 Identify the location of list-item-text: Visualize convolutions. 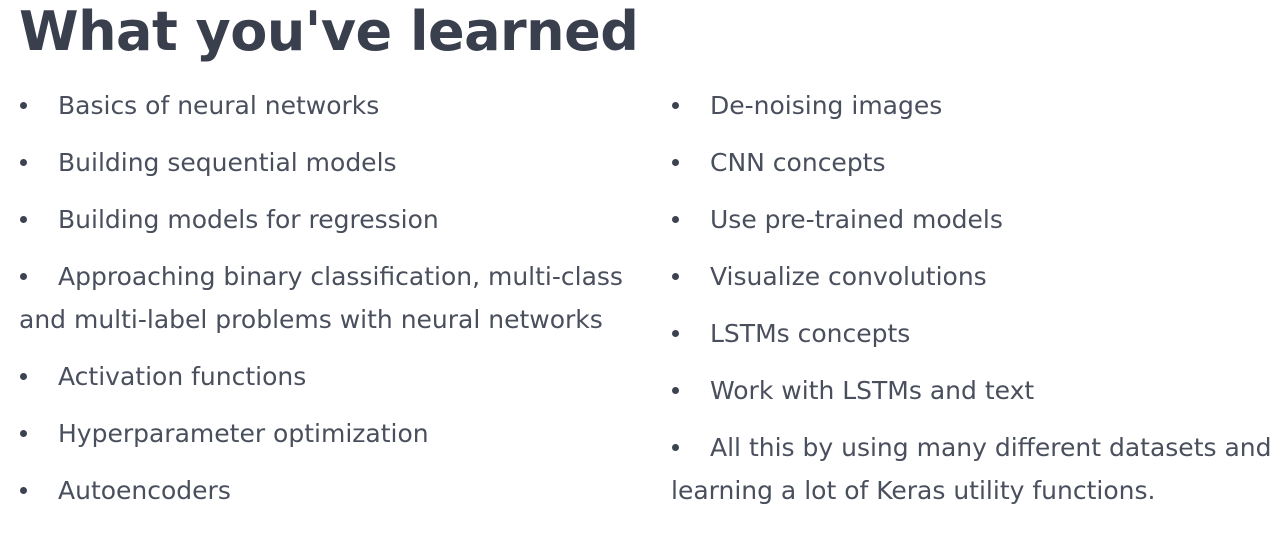
(848, 276).